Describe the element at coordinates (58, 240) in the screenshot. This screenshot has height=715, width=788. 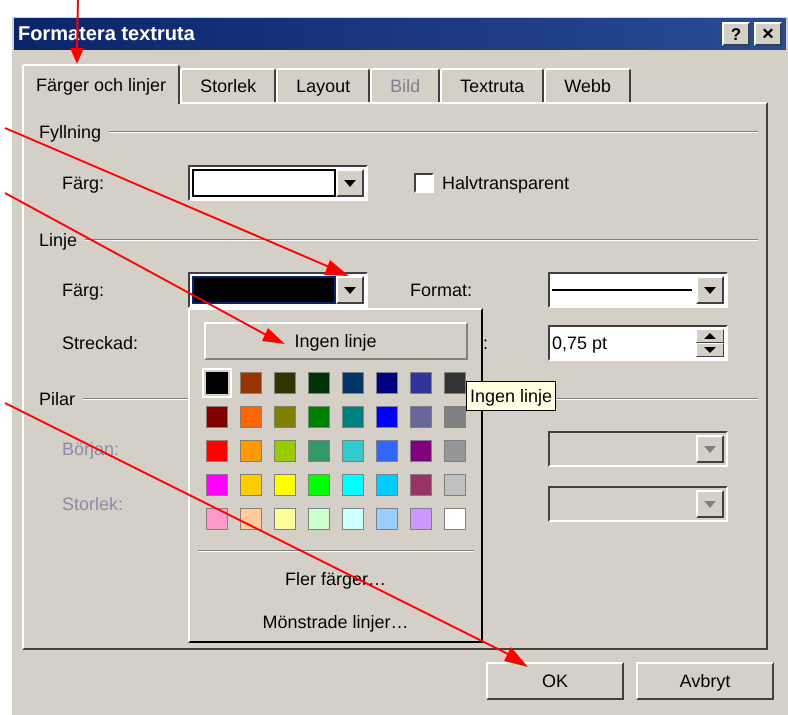
I see `section-heading: Linje` at that location.